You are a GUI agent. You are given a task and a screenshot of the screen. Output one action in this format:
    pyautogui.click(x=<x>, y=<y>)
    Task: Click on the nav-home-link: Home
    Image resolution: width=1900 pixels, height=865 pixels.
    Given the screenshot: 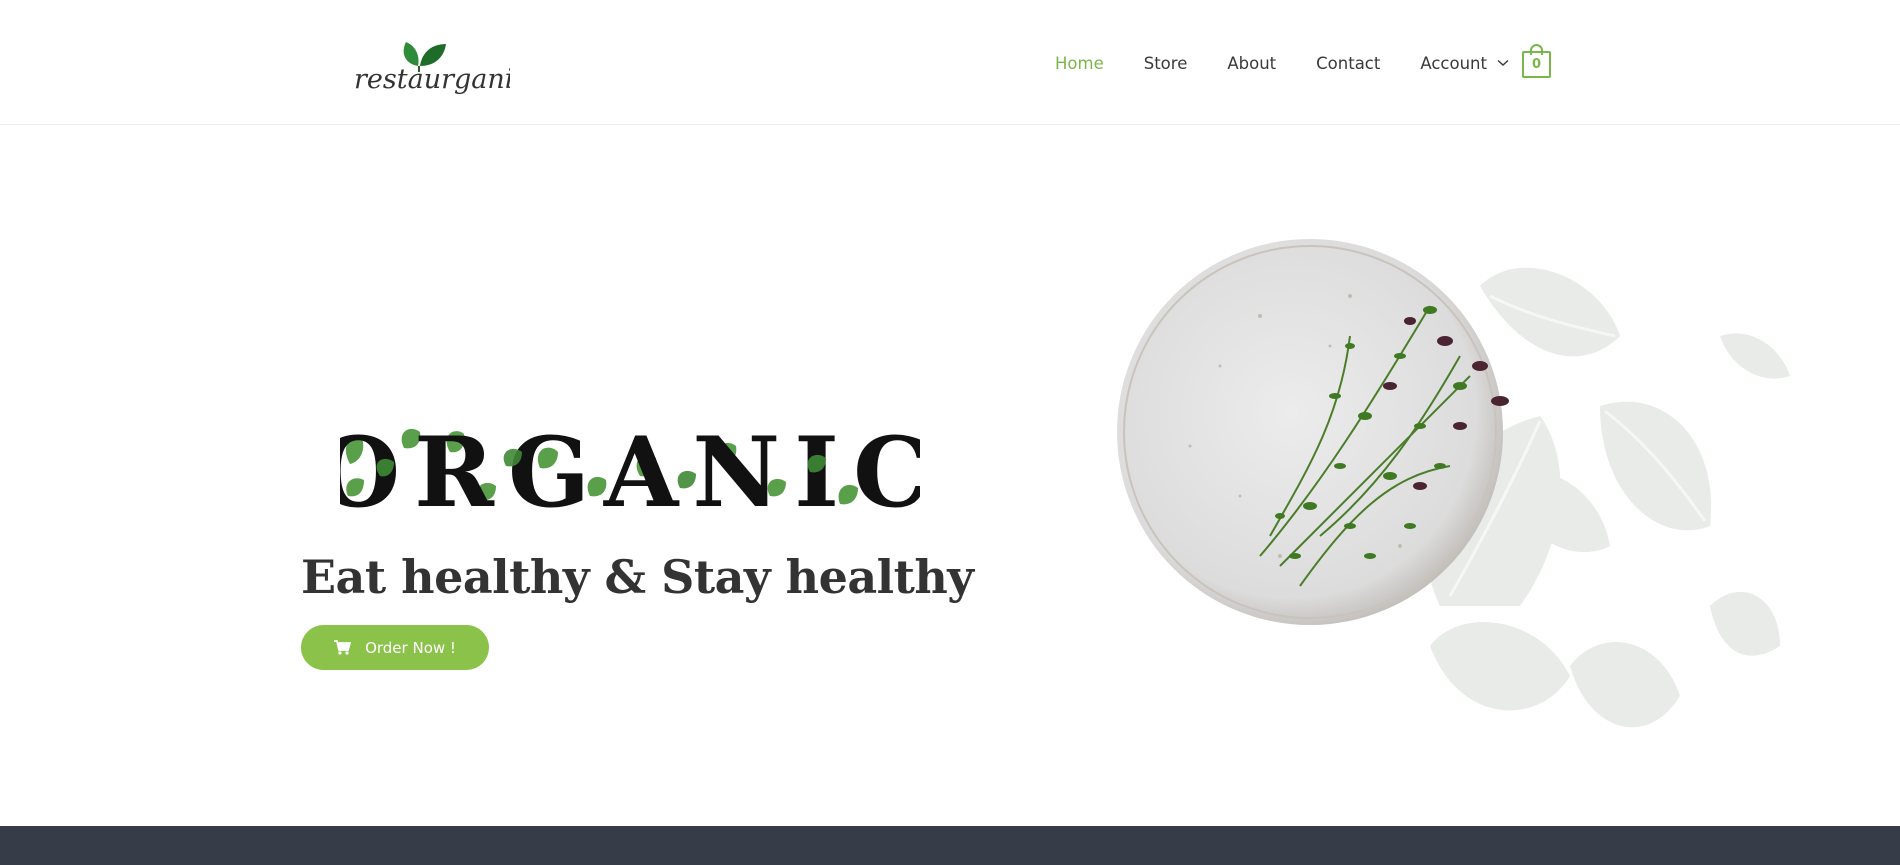 What is the action you would take?
    pyautogui.click(x=1079, y=63)
    